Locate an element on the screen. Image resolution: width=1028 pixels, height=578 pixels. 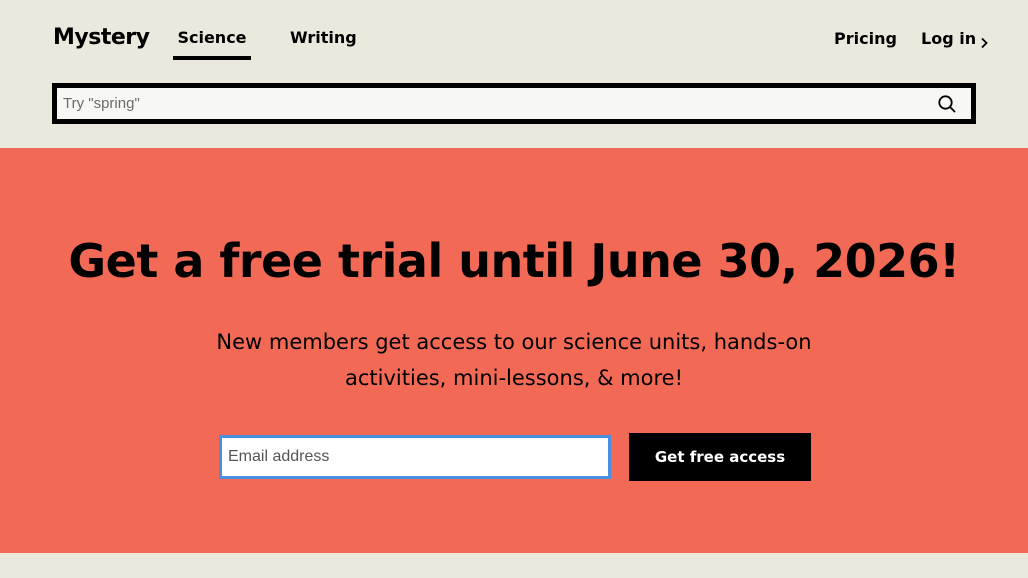
search-bar is located at coordinates (514, 103).